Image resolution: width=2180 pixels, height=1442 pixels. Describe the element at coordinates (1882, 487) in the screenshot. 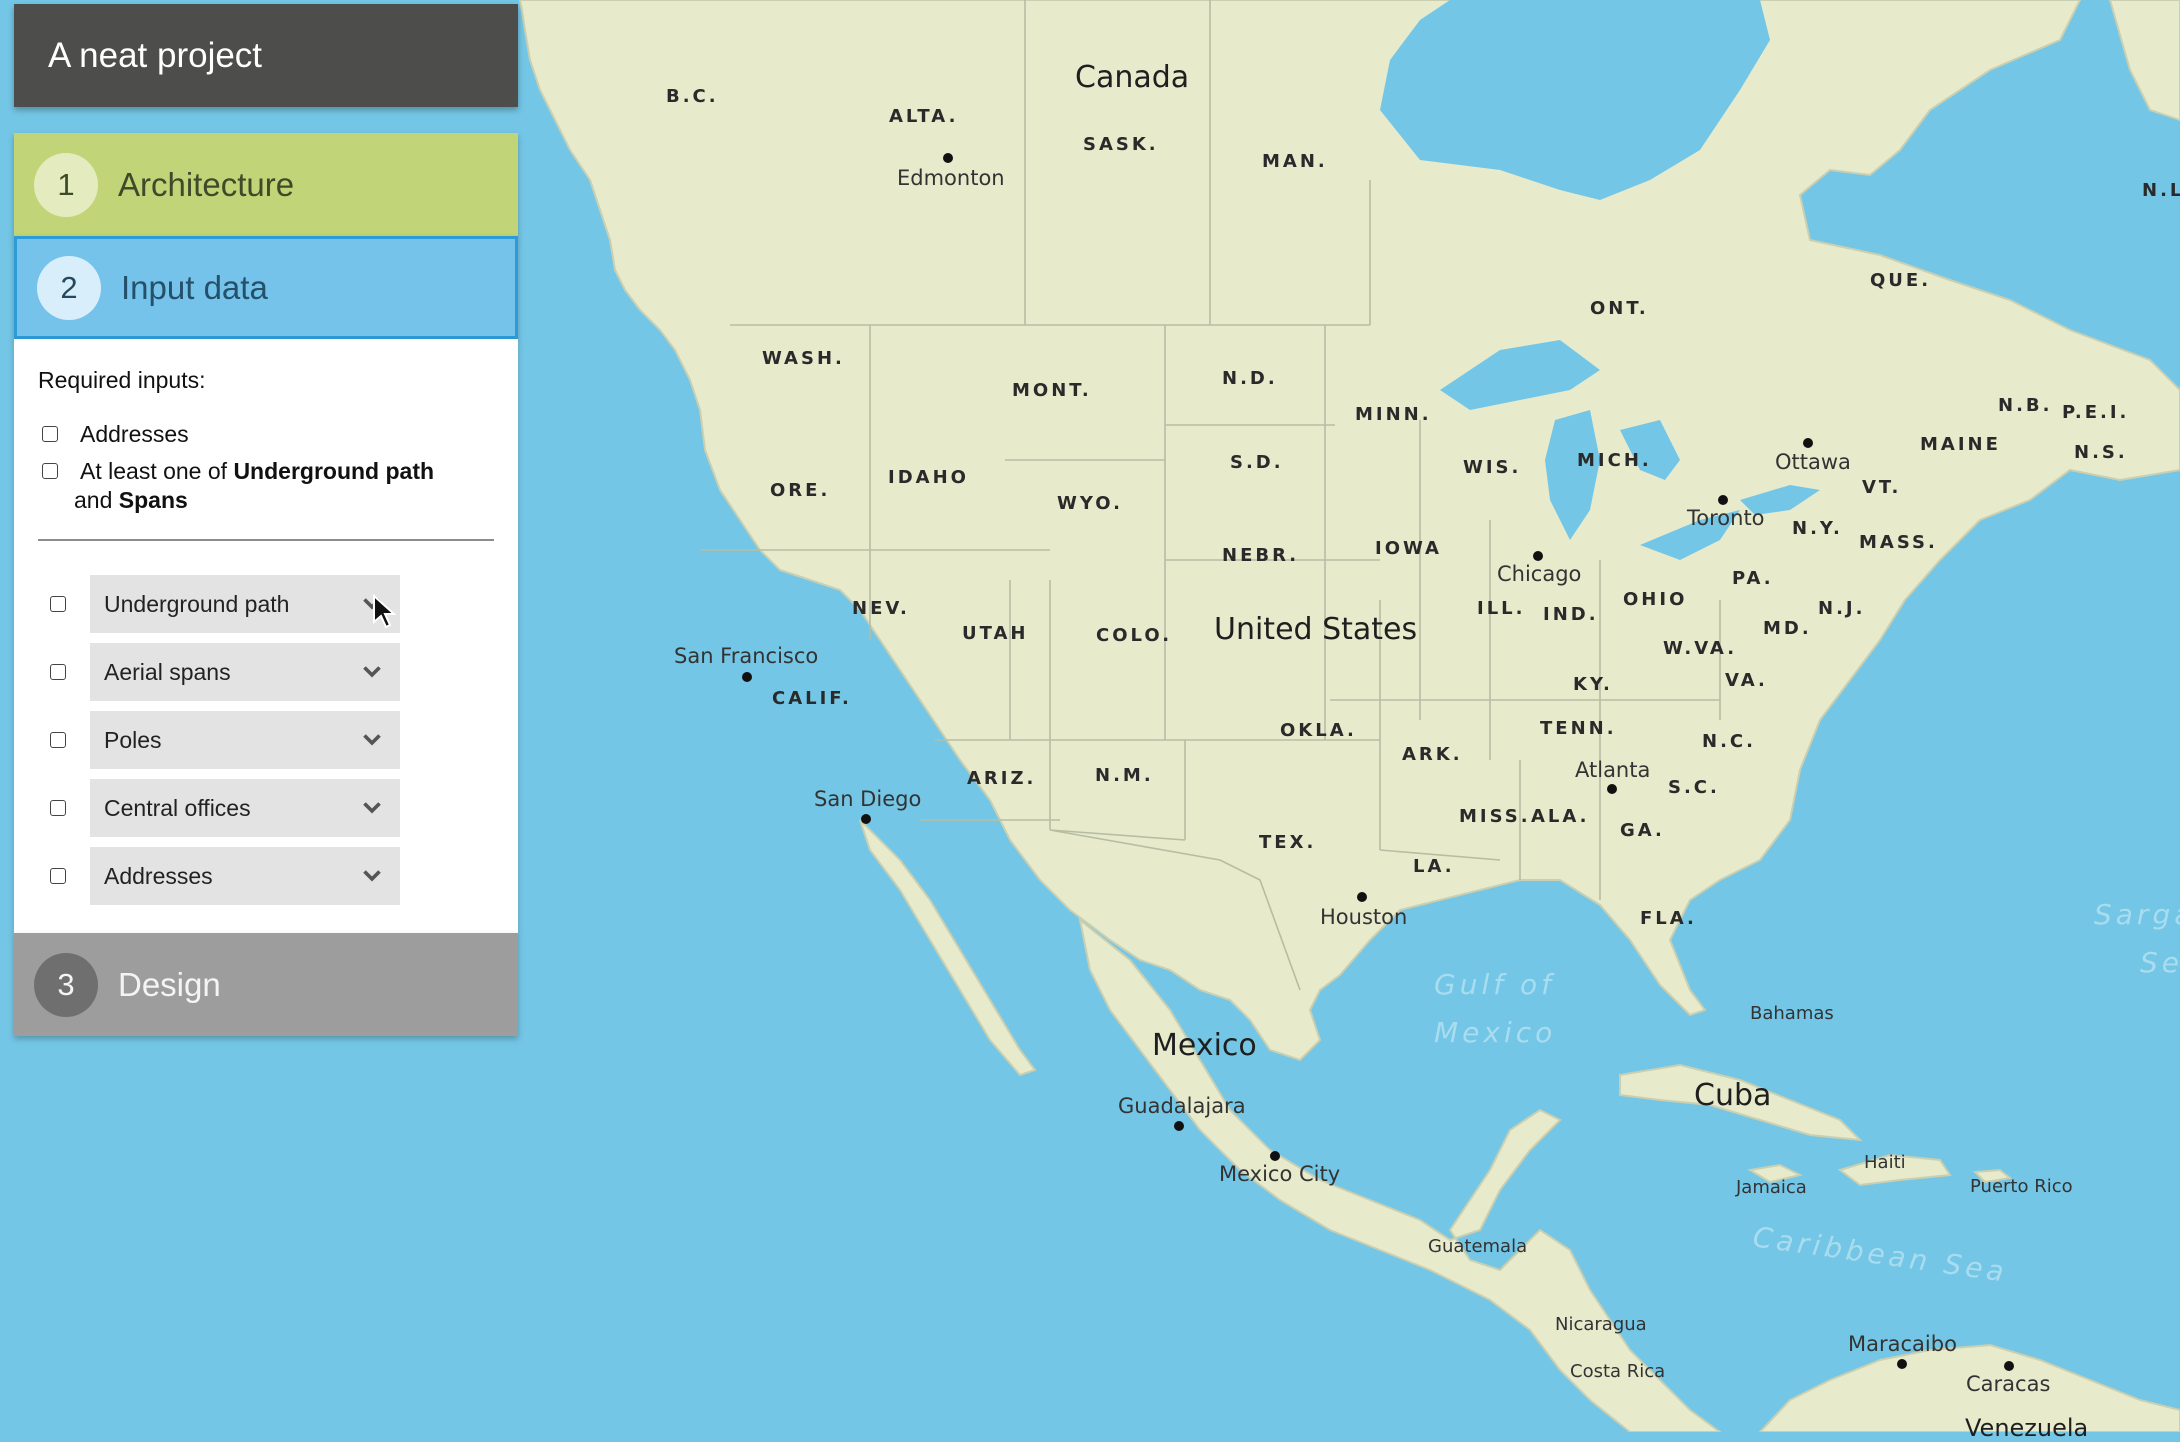

I see `map-label-state: VT.` at that location.